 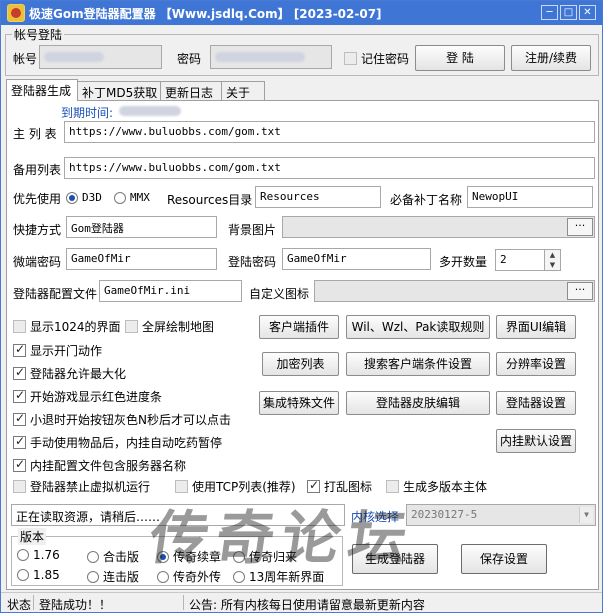 What do you see at coordinates (299, 327) in the screenshot?
I see `client-plugin-button: 客户端插件` at bounding box center [299, 327].